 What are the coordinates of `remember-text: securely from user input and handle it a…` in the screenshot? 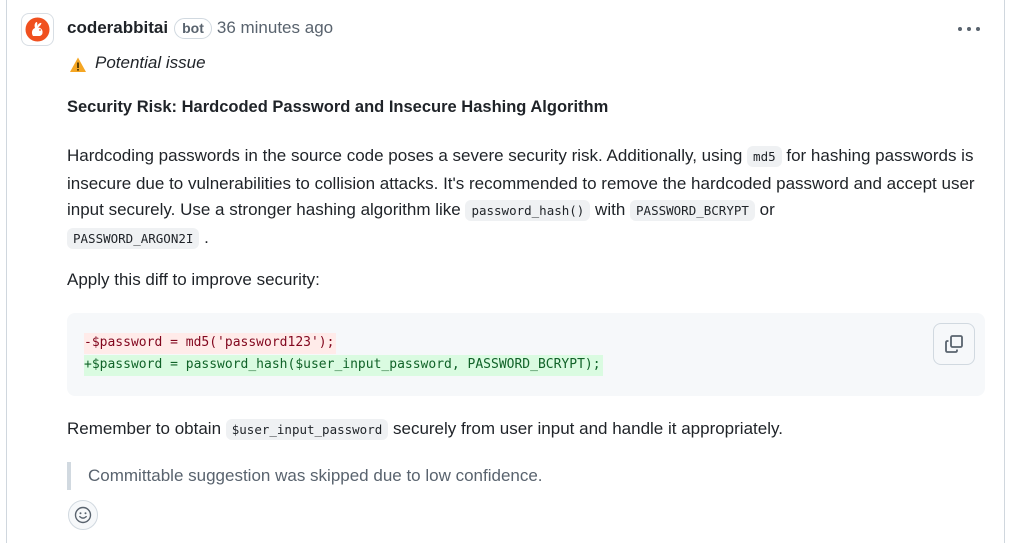 It's located at (585, 428).